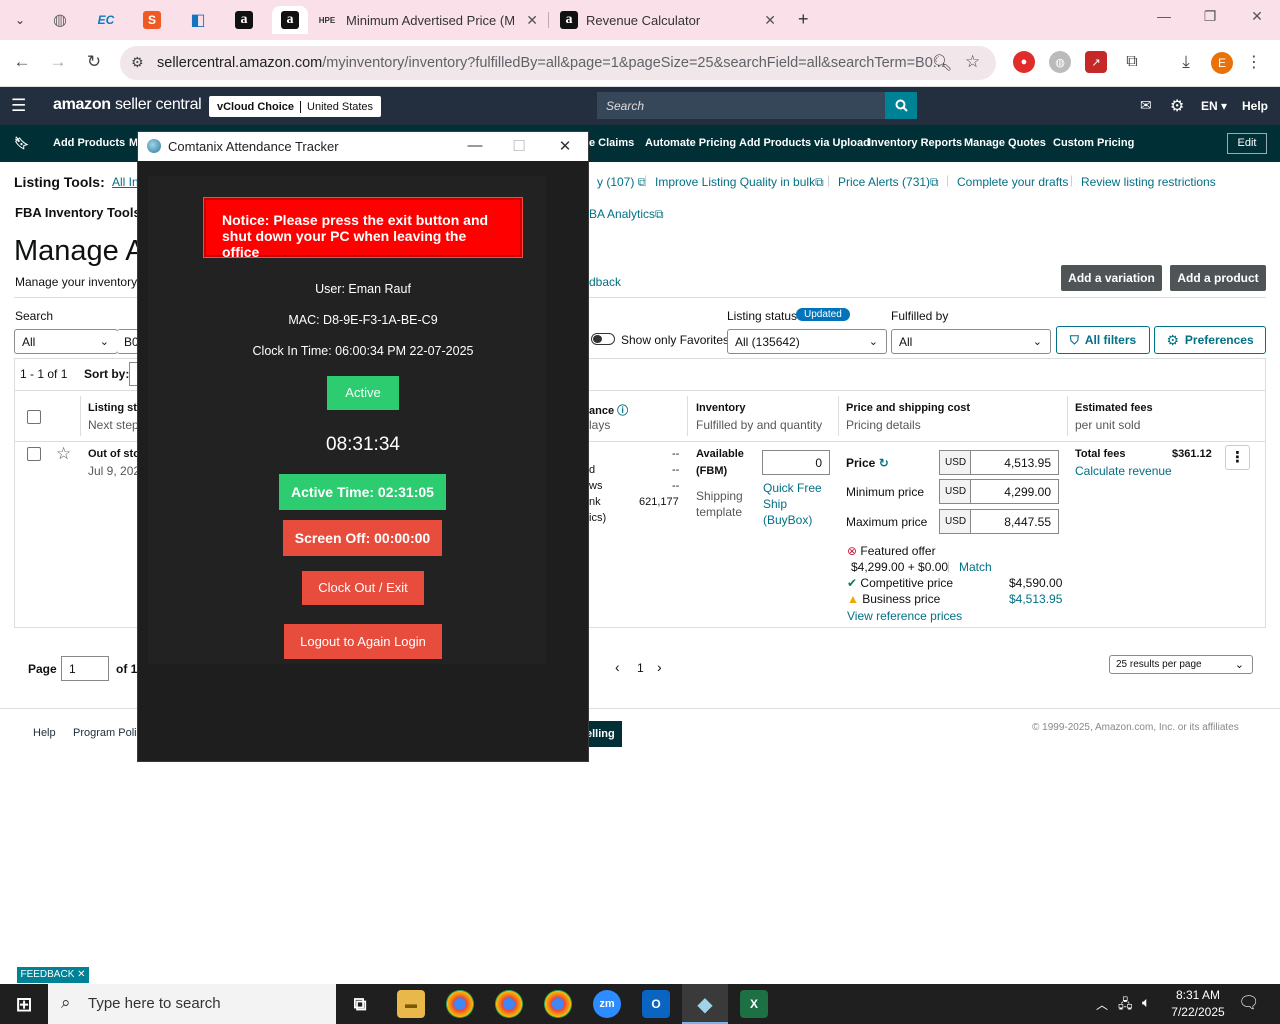 This screenshot has width=1280, height=1024. What do you see at coordinates (1146, 105) in the screenshot?
I see `mail-icon: ✉` at bounding box center [1146, 105].